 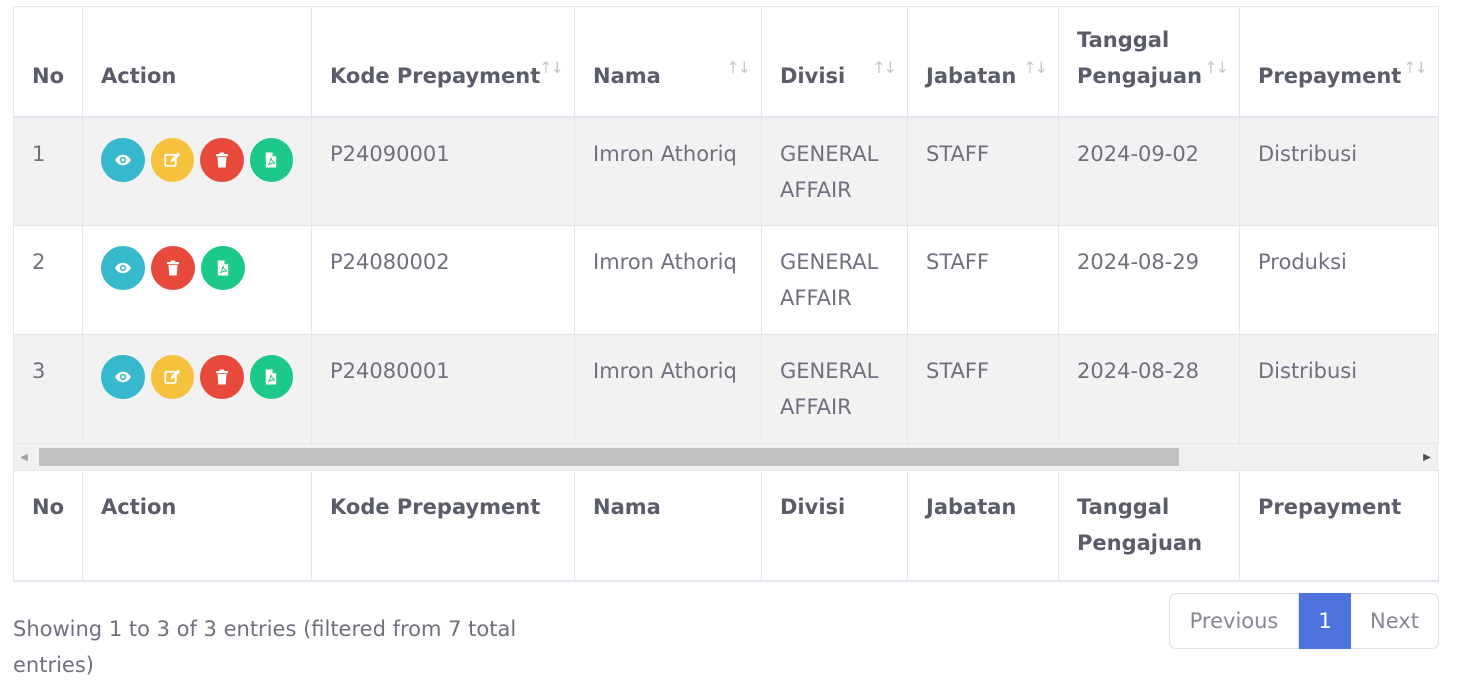 I want to click on column-footer-label: Prepayment, so click(x=1330, y=507).